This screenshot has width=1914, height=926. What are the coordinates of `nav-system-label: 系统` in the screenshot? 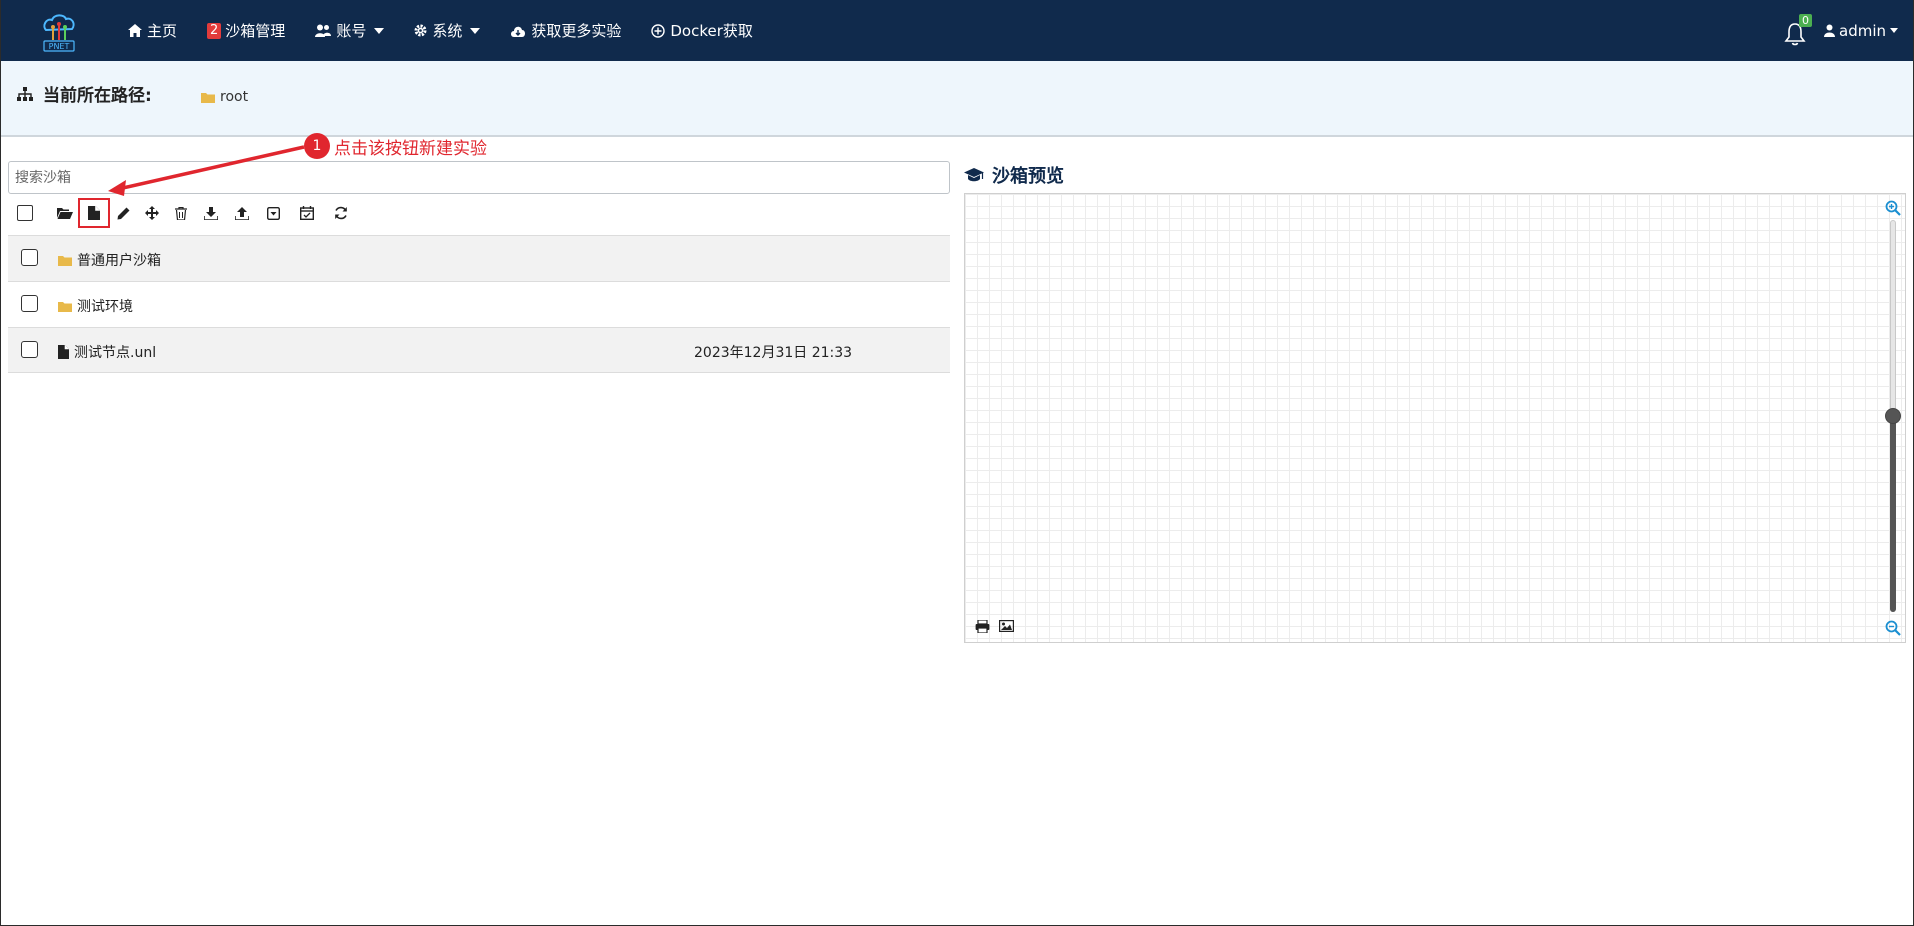 It's located at (447, 31).